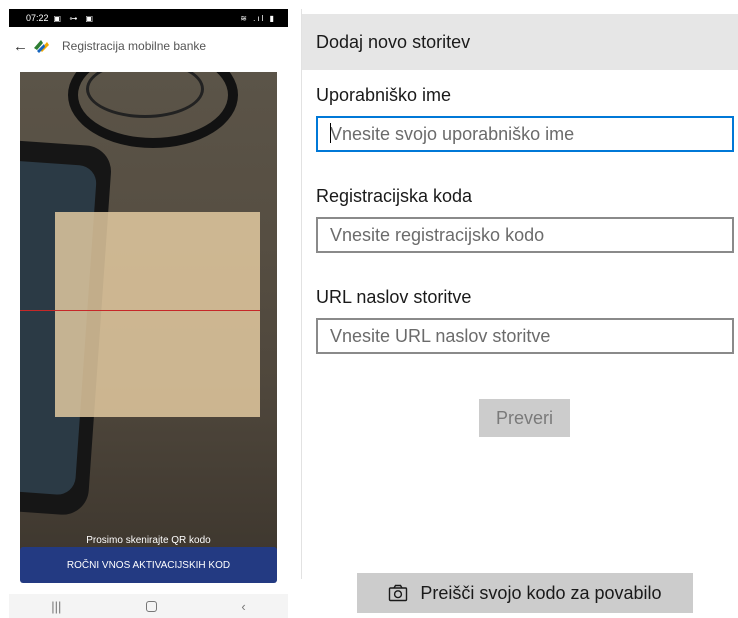  I want to click on service-url-label: URL naslov storitve, so click(394, 297).